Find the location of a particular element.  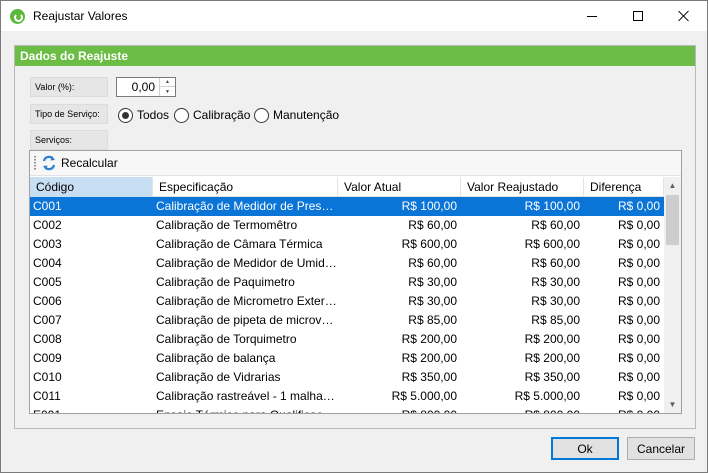

cell-valor-reajustado: R$ 5.000,00 is located at coordinates (522, 396).